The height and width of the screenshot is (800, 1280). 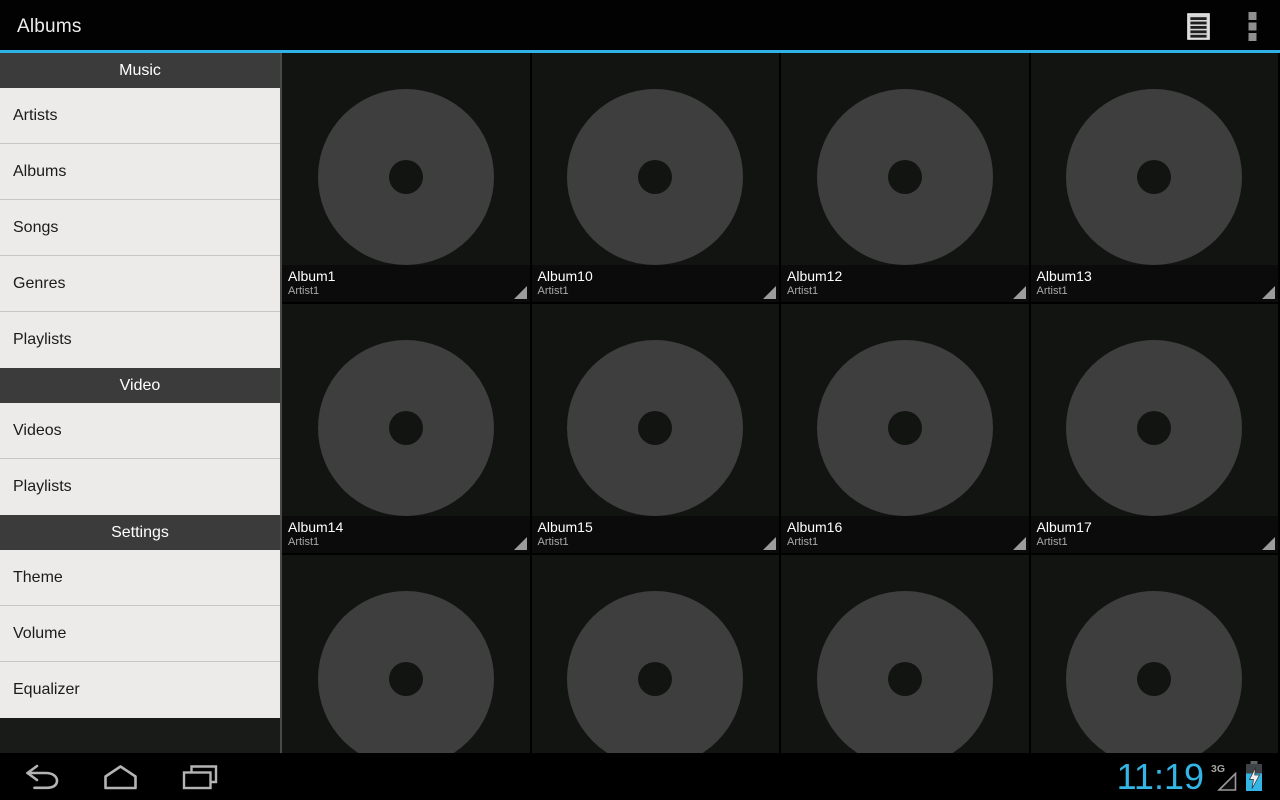 I want to click on sidebar-item-label: Volume, so click(x=40, y=633).